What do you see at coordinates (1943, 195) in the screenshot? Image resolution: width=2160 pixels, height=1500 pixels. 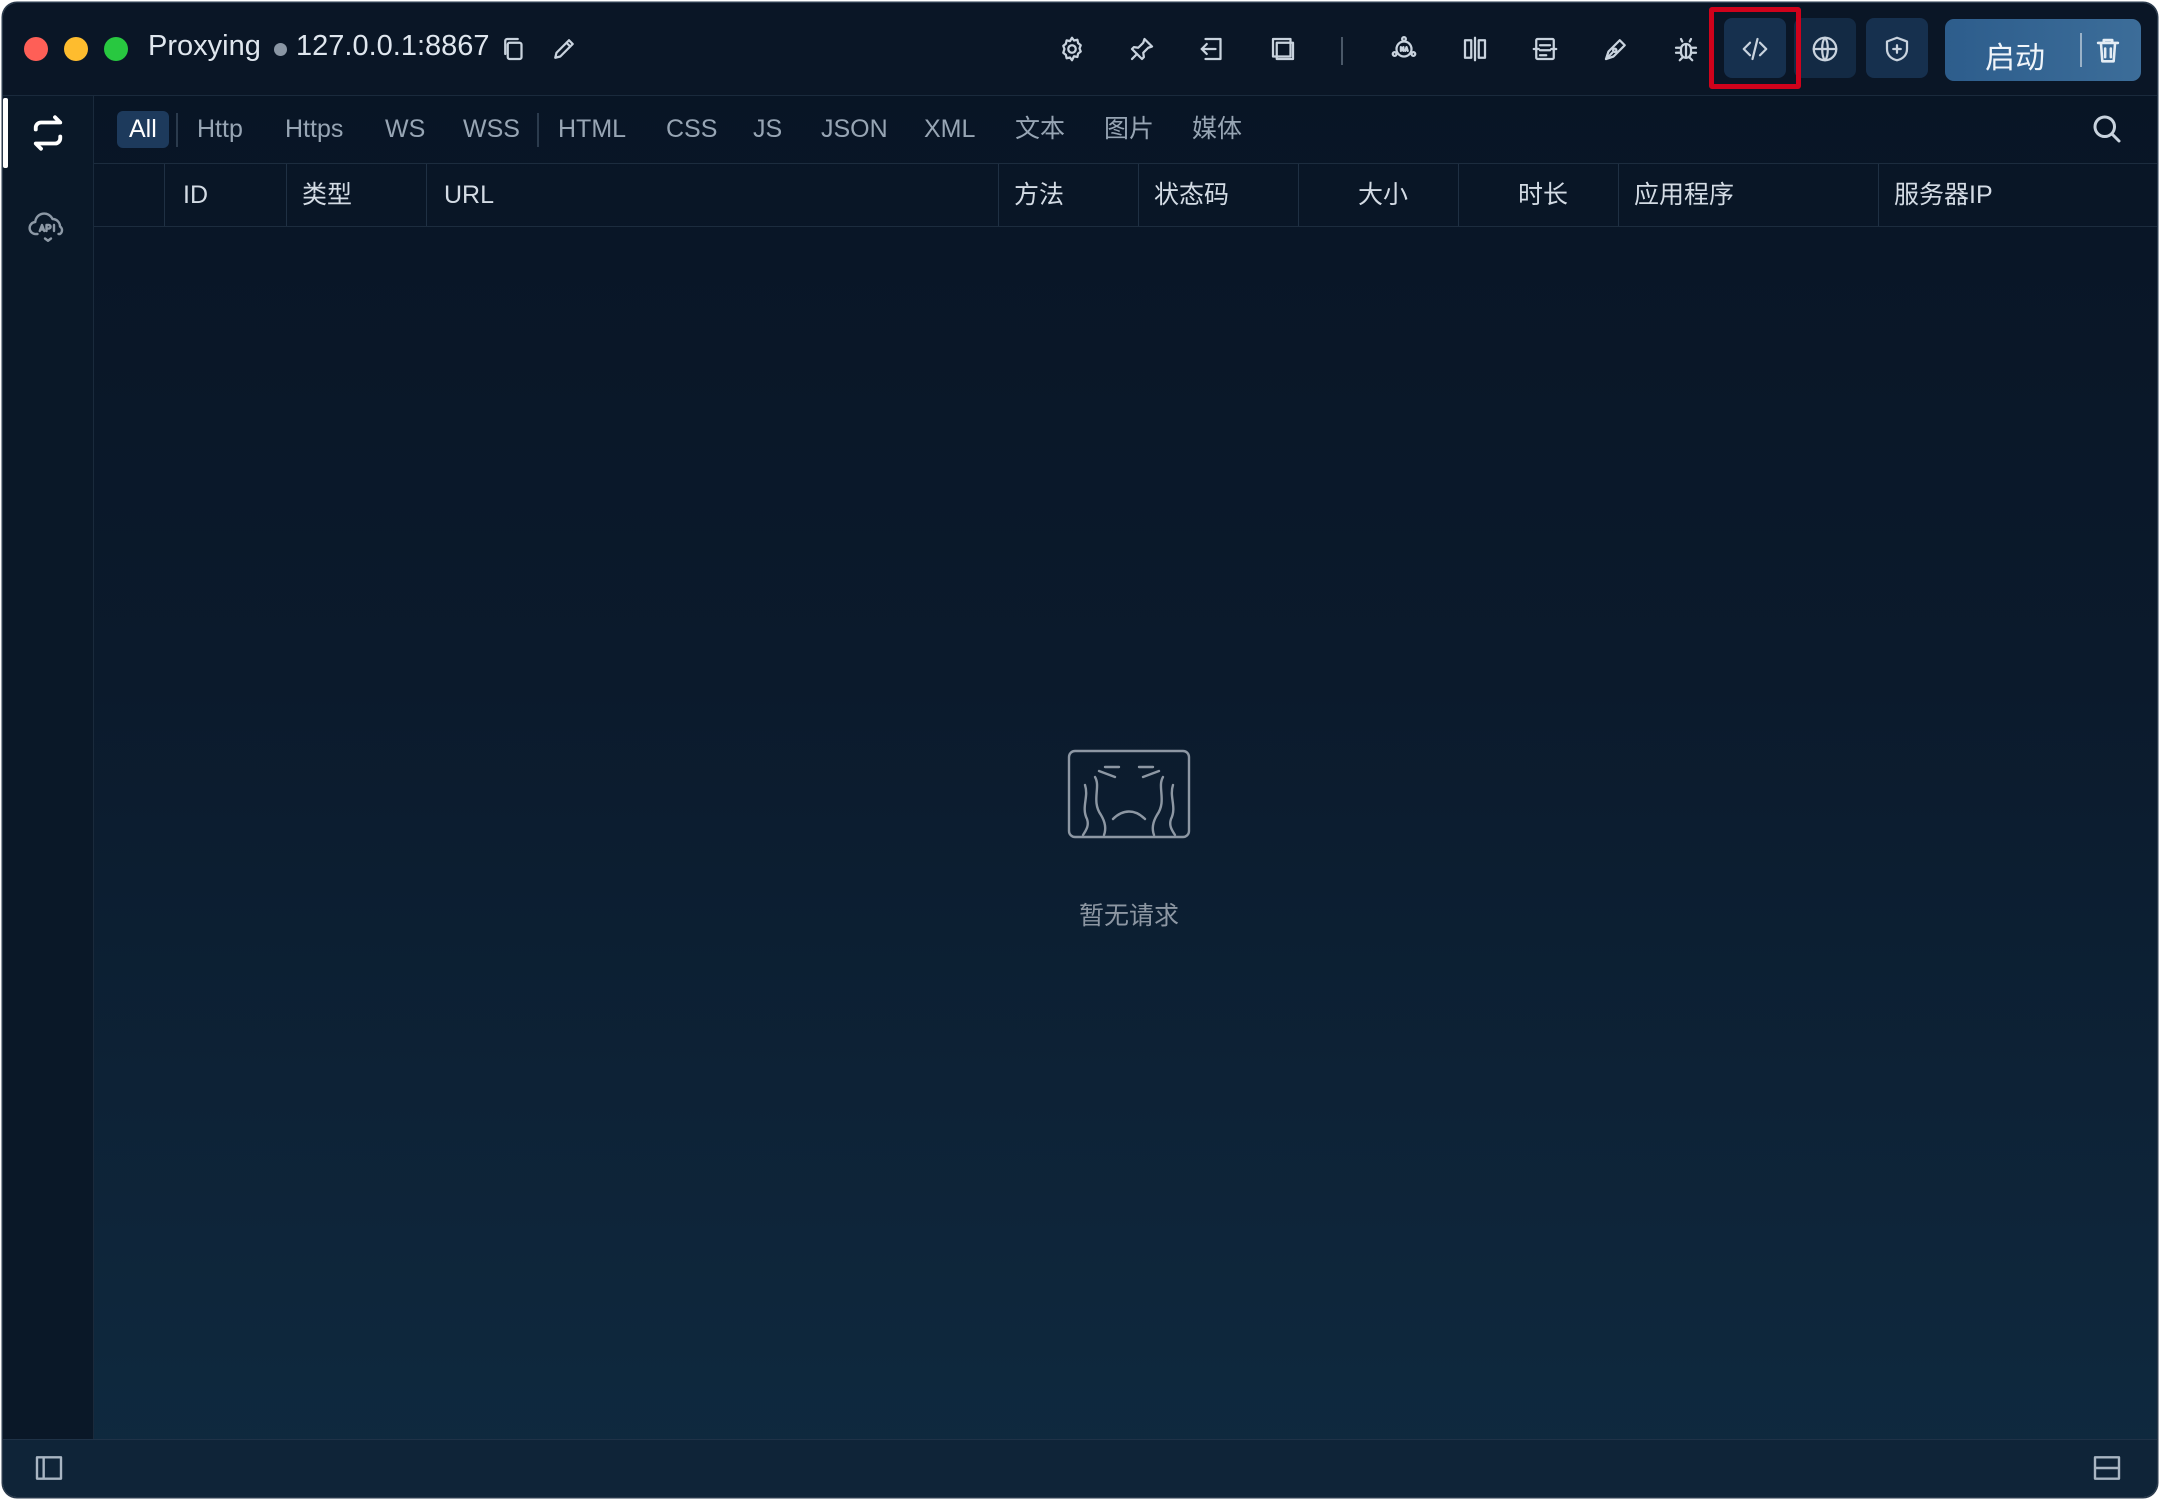 I see `column-server-ip: 服务器IP` at bounding box center [1943, 195].